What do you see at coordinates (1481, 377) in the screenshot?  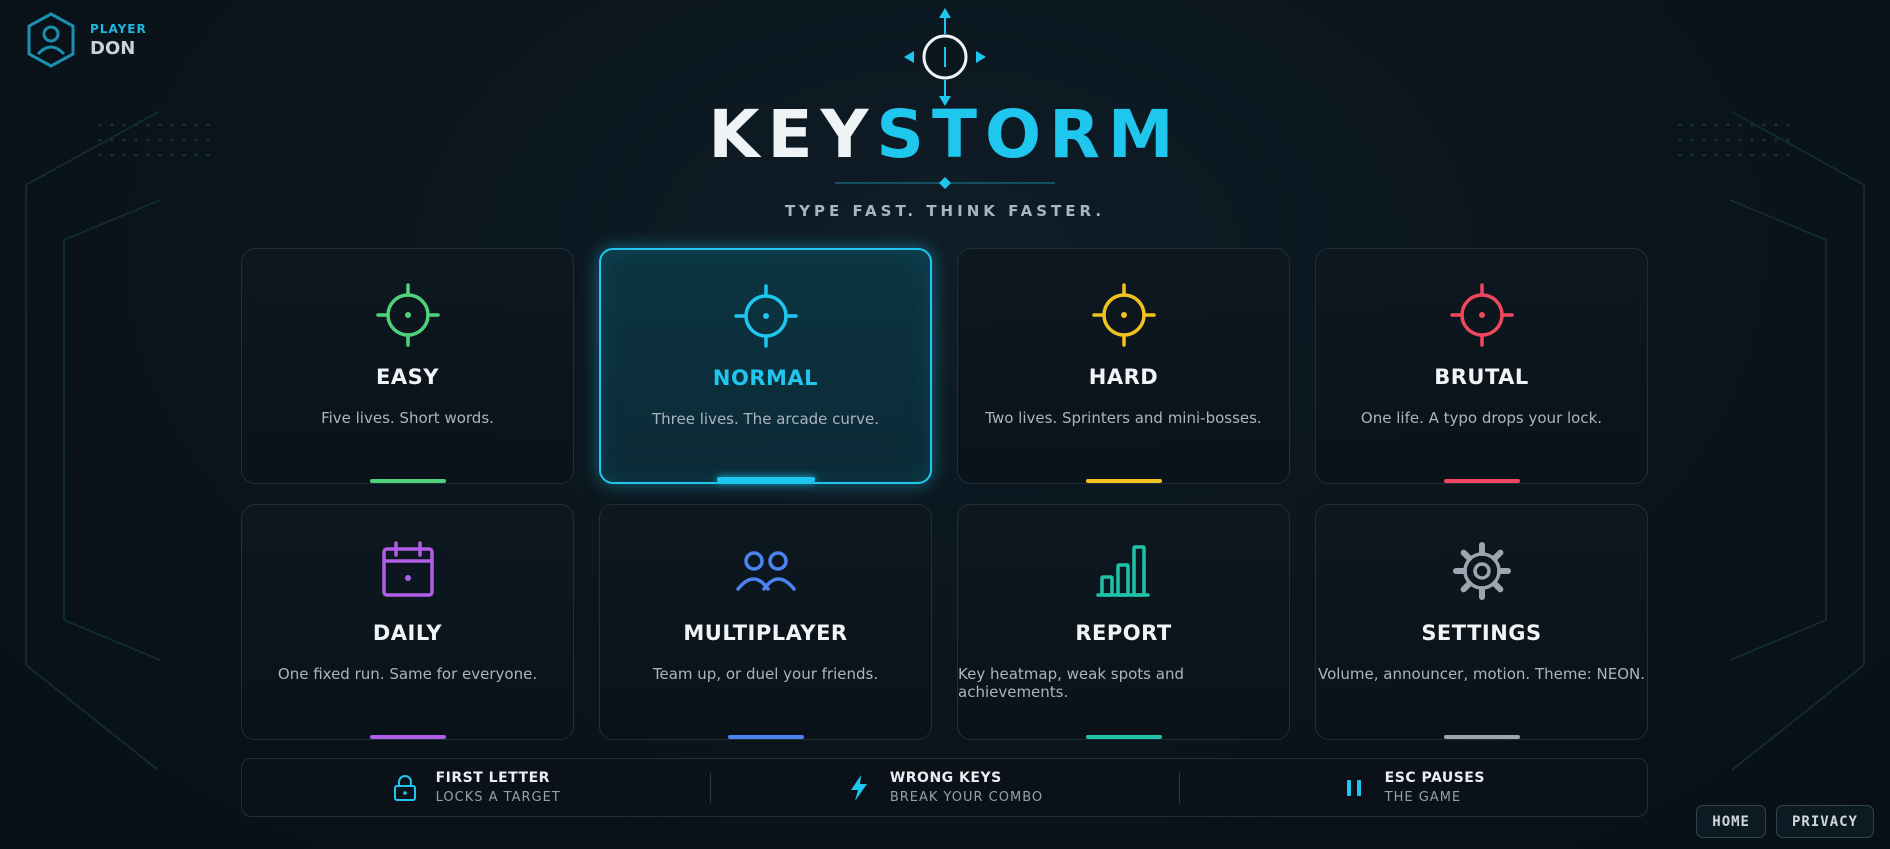 I see `card-title: BRUTAL` at bounding box center [1481, 377].